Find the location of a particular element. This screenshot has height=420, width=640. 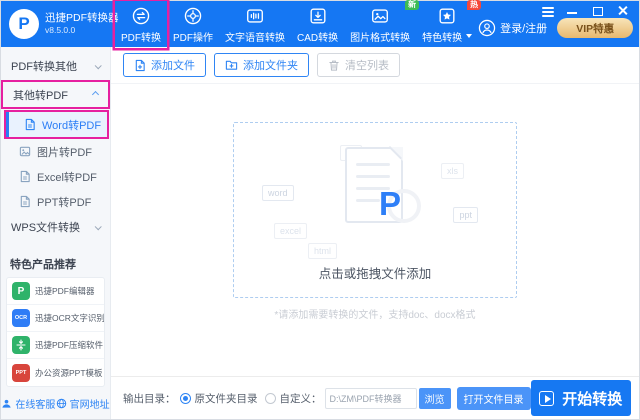

product-pdf-editor: P 迅捷PDF编辑器 is located at coordinates (55, 291).